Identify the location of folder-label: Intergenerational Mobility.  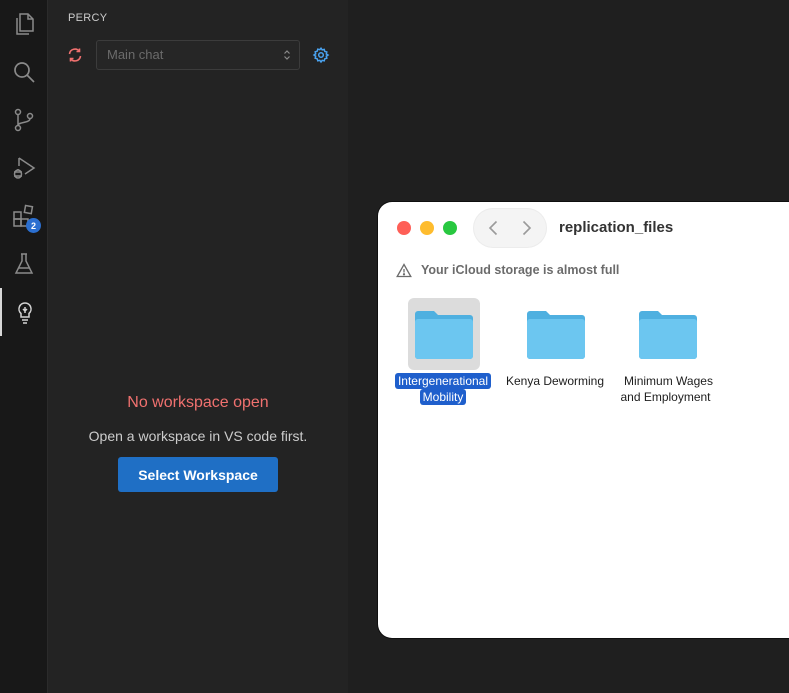
(443, 389).